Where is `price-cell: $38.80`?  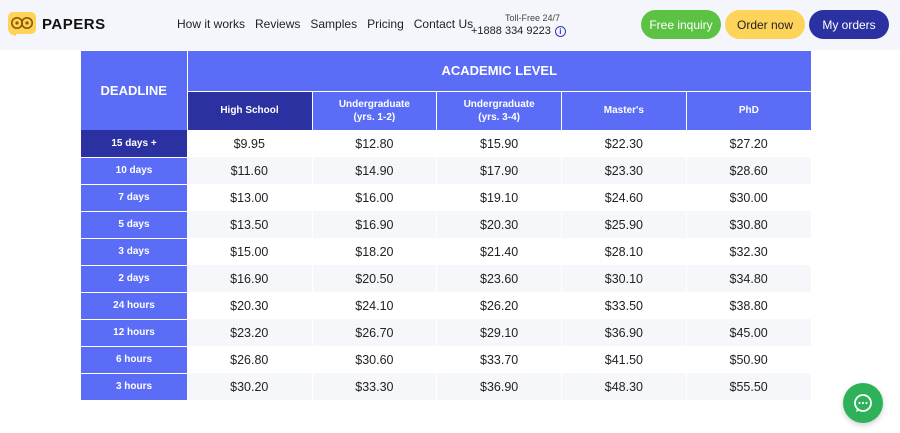
price-cell: $38.80 is located at coordinates (749, 305).